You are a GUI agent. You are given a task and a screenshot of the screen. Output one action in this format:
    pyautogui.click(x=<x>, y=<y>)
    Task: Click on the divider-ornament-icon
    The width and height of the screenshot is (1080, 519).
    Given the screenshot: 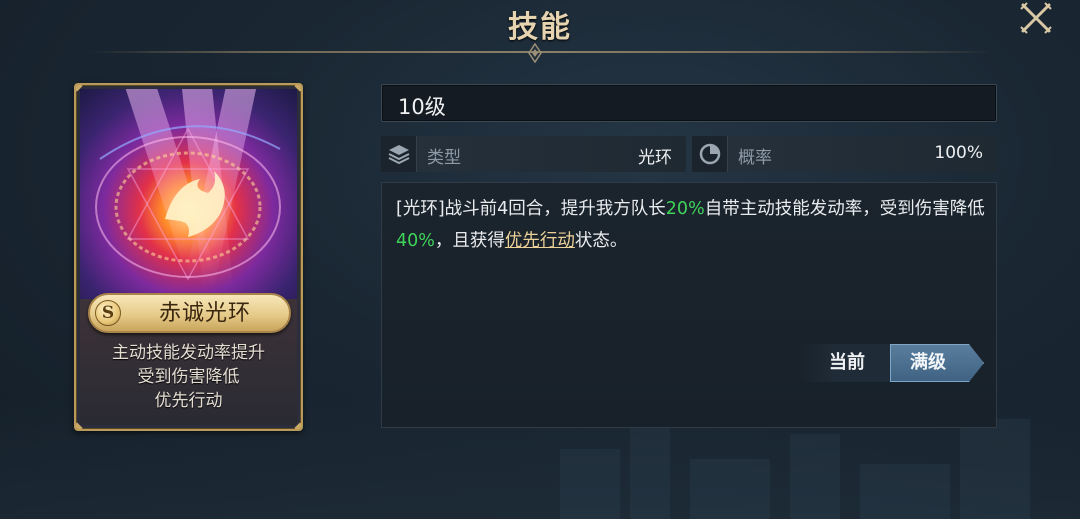 What is the action you would take?
    pyautogui.click(x=535, y=53)
    